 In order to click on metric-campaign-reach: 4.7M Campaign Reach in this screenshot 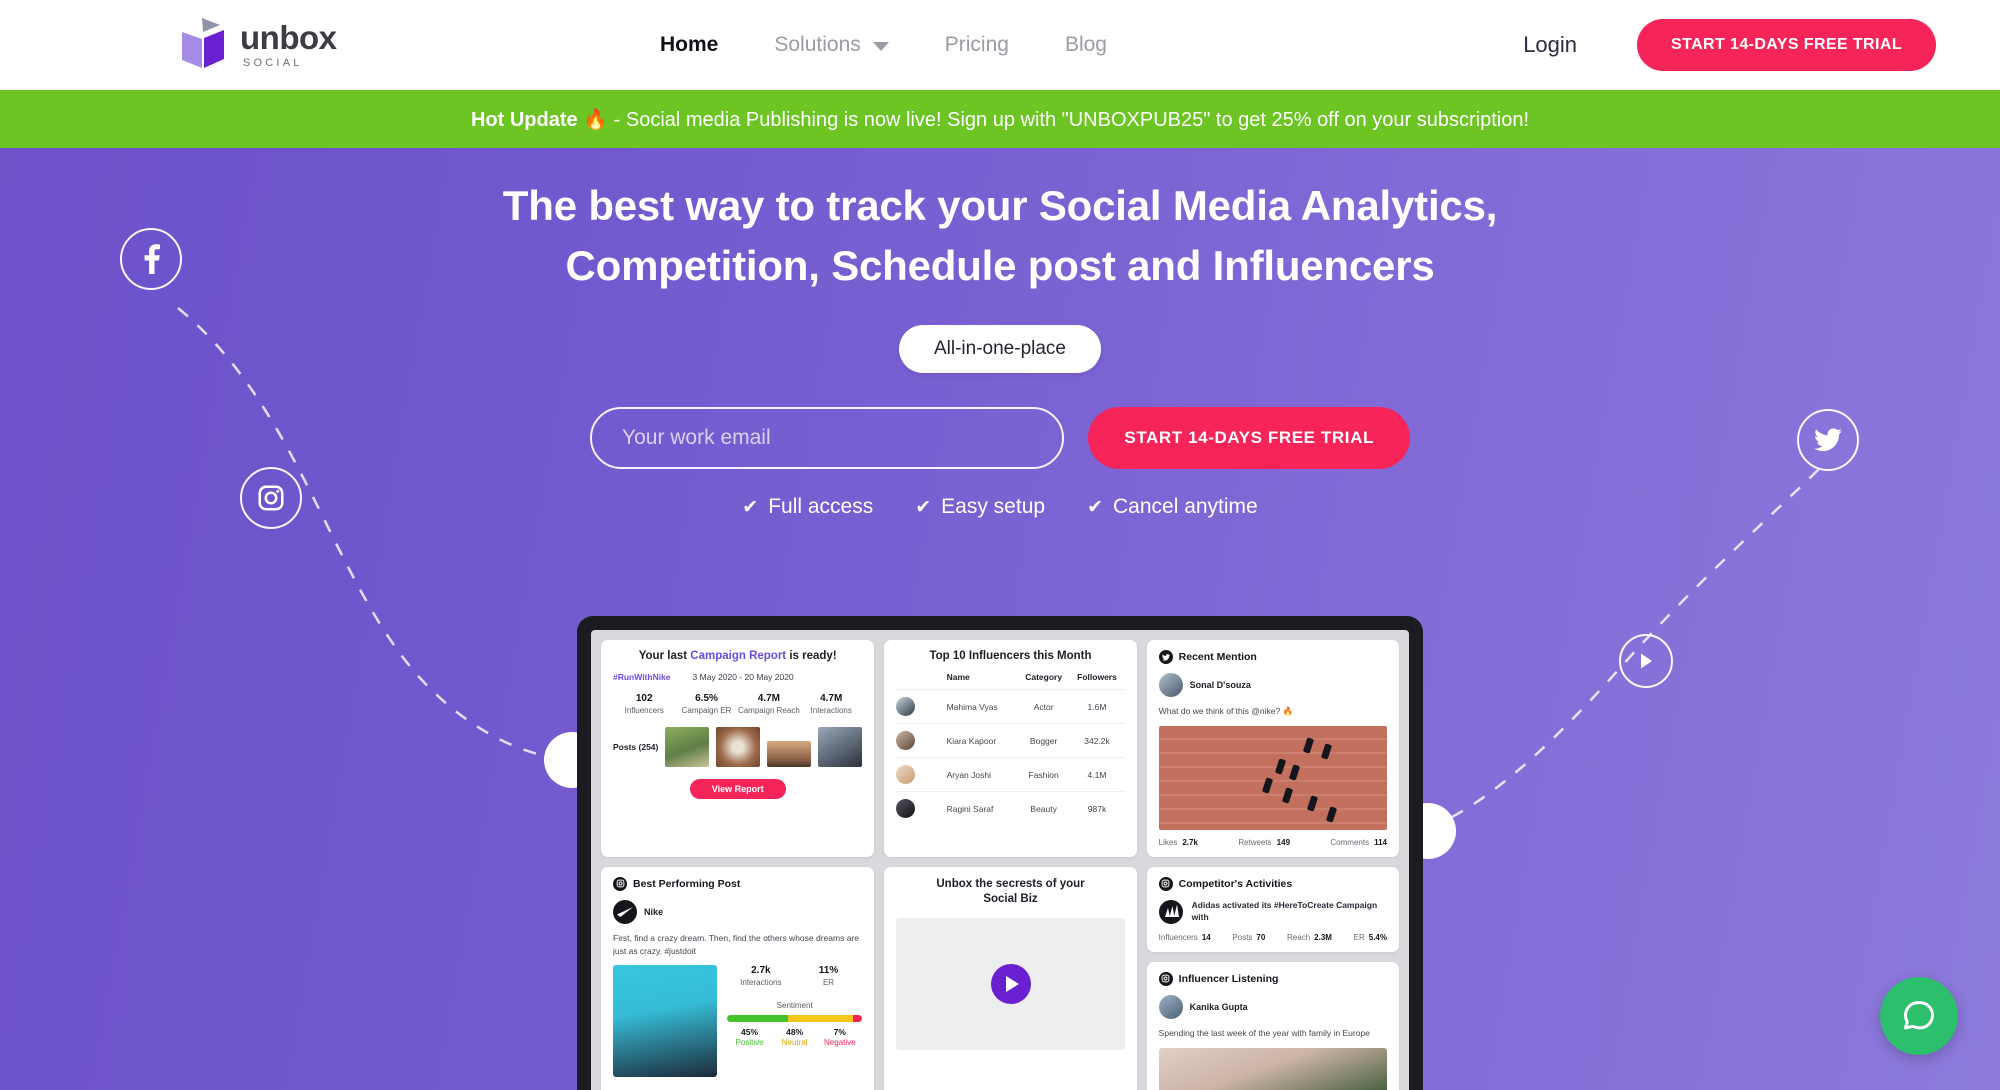, I will do `click(769, 704)`.